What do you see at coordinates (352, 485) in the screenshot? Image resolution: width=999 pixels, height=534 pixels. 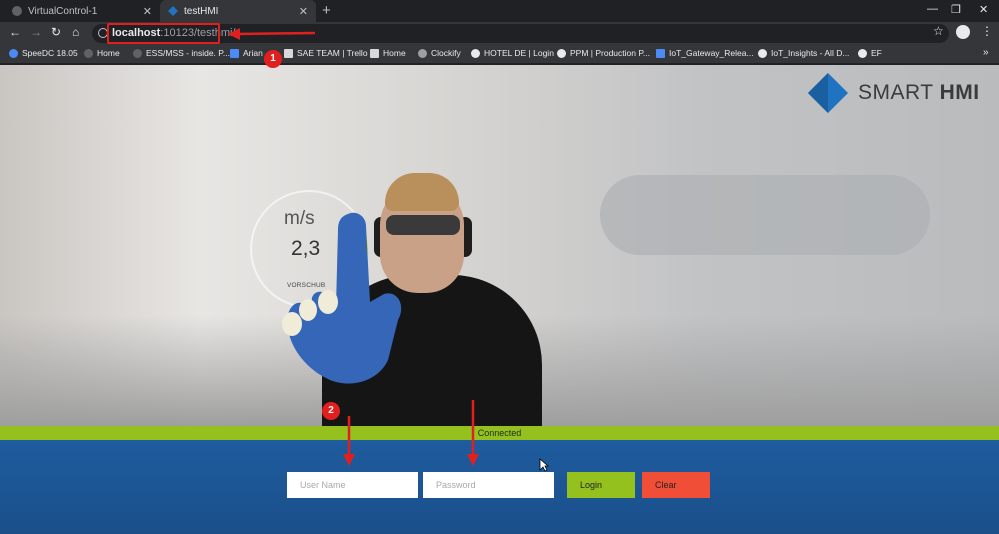 I see `username-input` at bounding box center [352, 485].